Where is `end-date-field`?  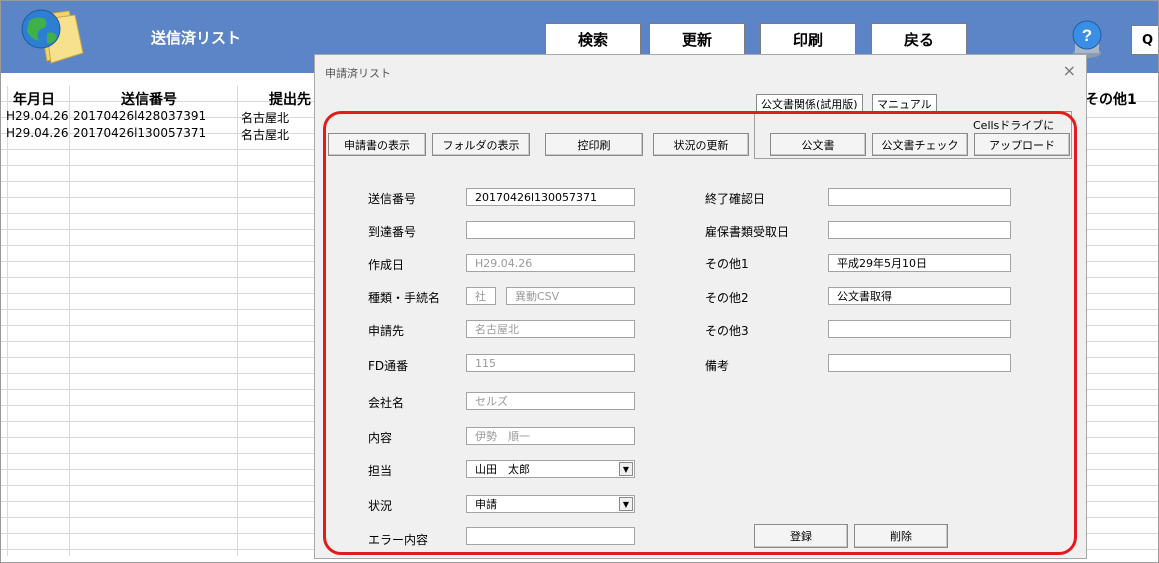 end-date-field is located at coordinates (919, 197).